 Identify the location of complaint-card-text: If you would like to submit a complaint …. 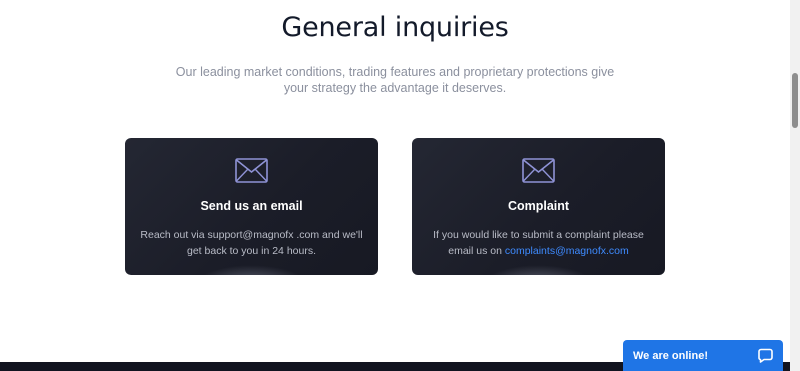
(538, 243).